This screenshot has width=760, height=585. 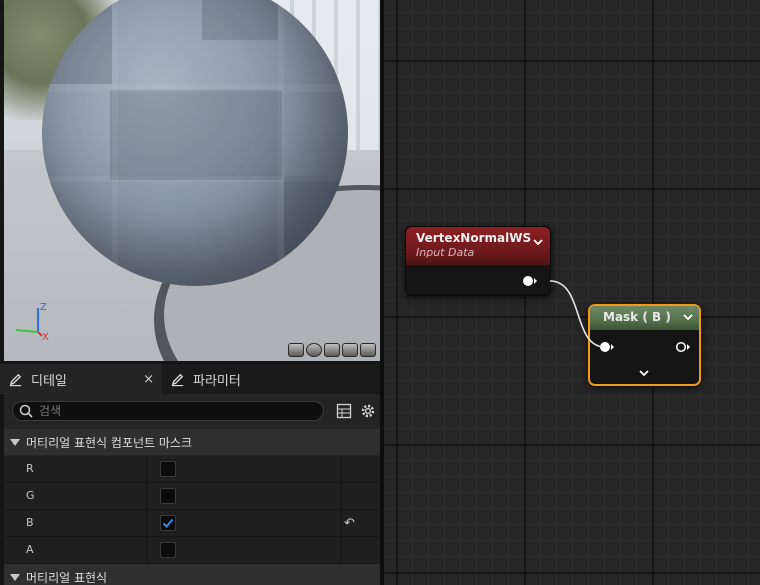 I want to click on axis-gizmo-icon: Z X, so click(x=32, y=322).